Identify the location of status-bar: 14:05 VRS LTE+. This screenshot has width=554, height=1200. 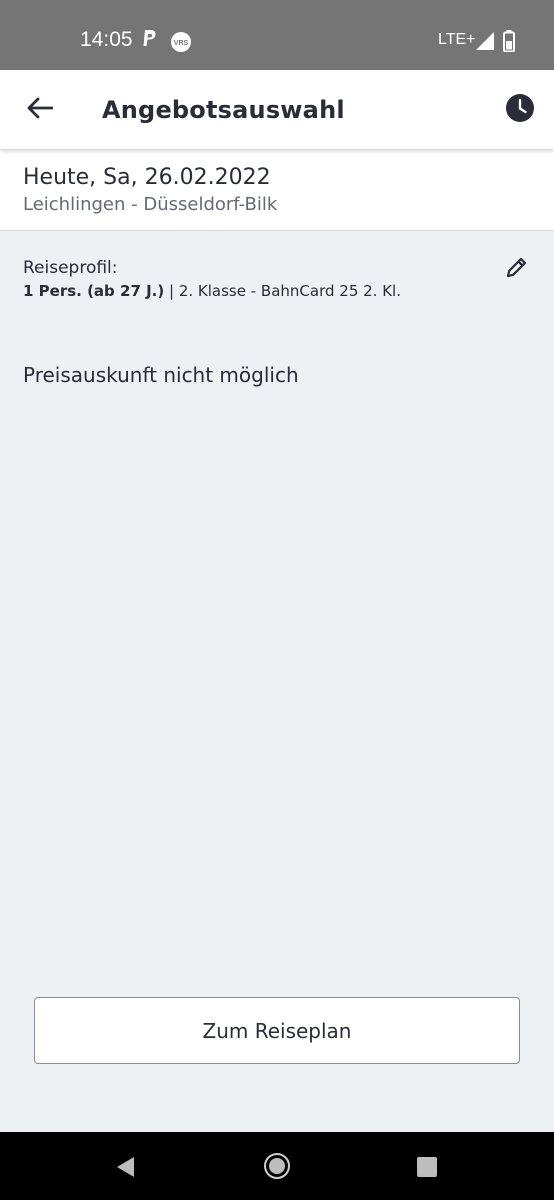
(277, 35).